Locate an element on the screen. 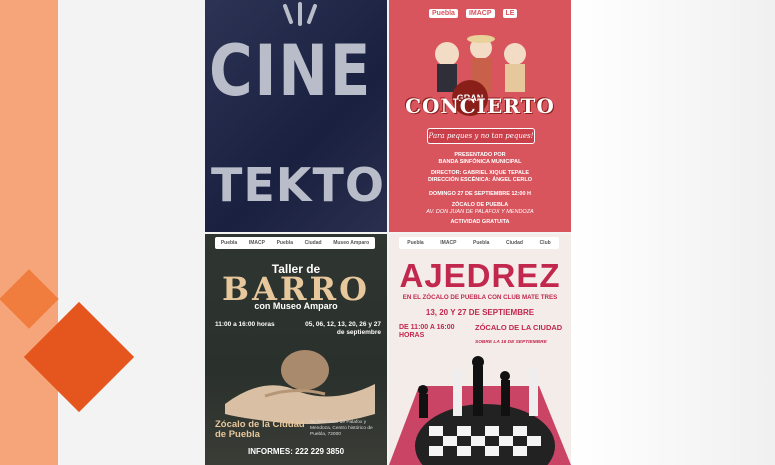 The image size is (775, 465). scenic-director: DIRECCIÓN ESCÉNICA: ÁNGEL CERLO is located at coordinates (480, 180).